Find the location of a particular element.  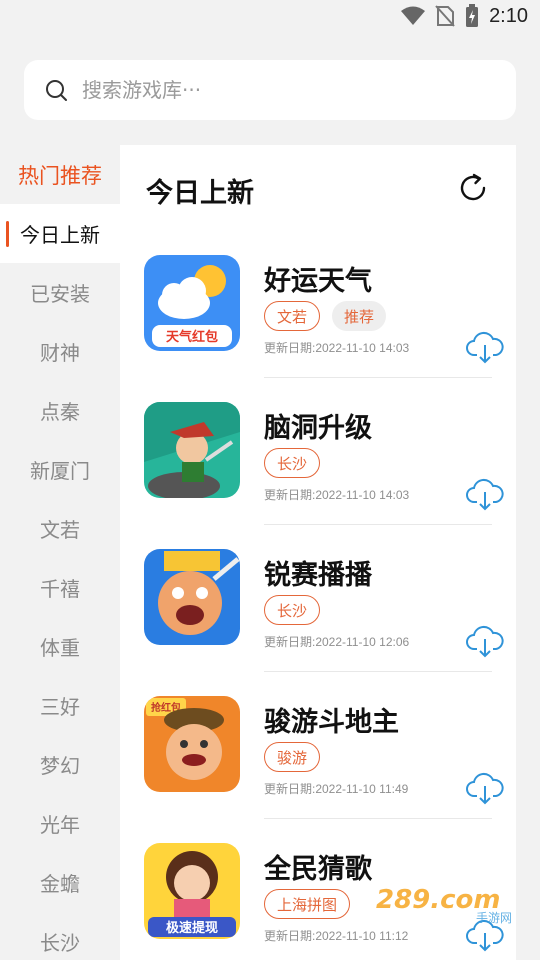

game-name: 锐赛播播 is located at coordinates (318, 575).